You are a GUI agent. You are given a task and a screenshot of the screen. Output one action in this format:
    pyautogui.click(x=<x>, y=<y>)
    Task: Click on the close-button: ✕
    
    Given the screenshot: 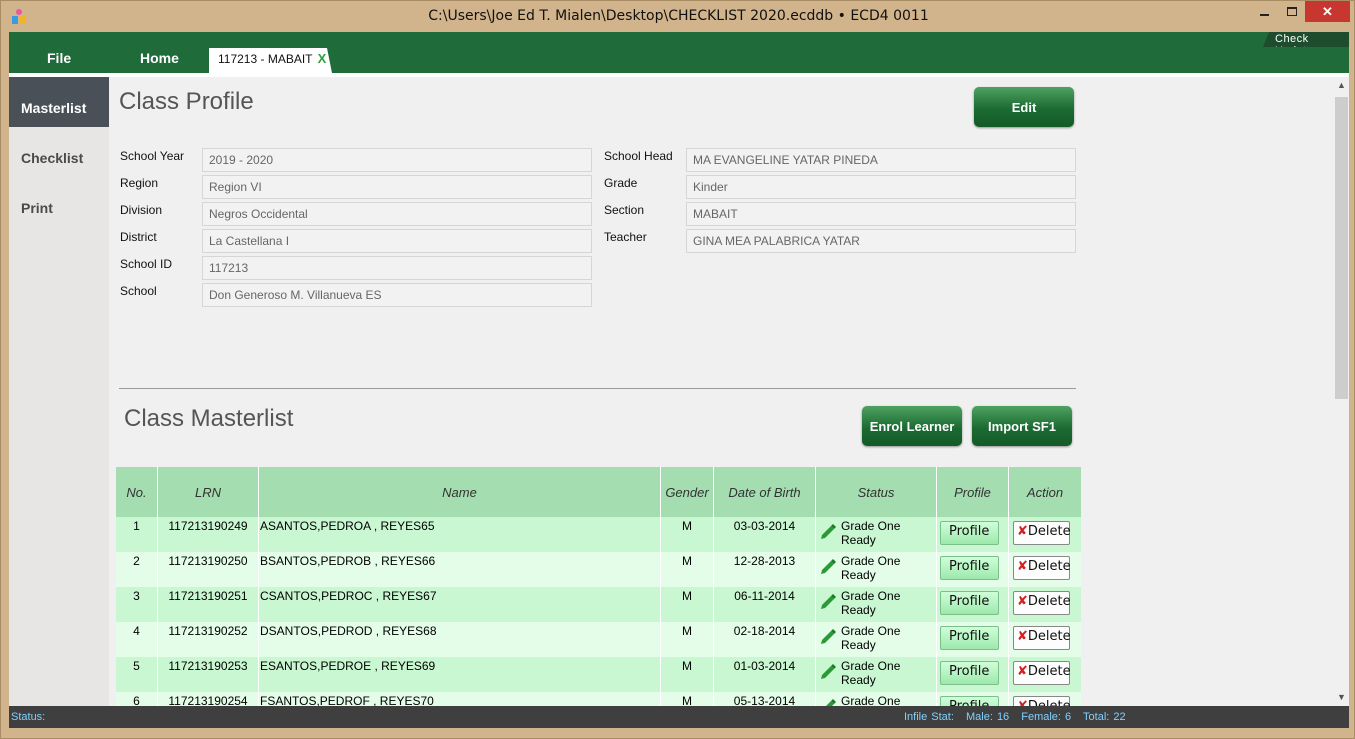 What is the action you would take?
    pyautogui.click(x=1327, y=11)
    